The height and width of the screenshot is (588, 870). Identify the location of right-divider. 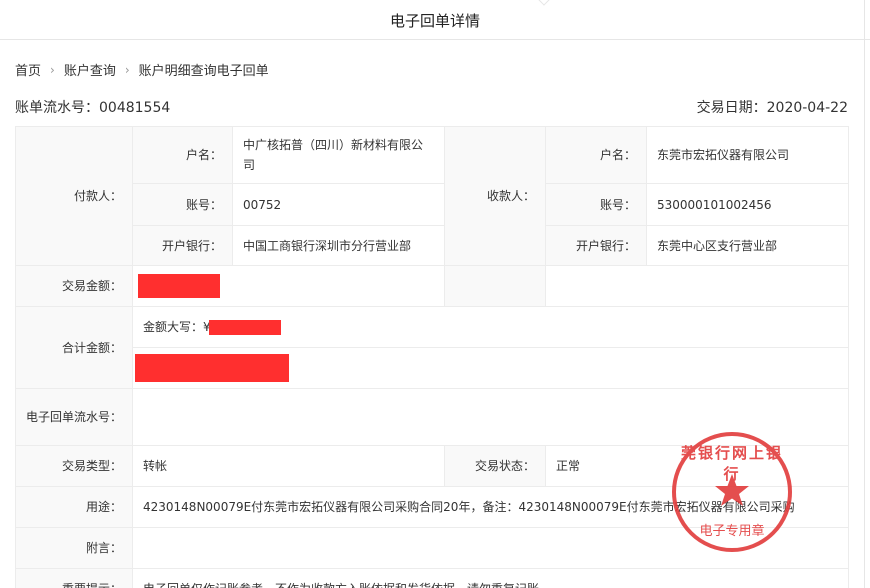
(864, 294).